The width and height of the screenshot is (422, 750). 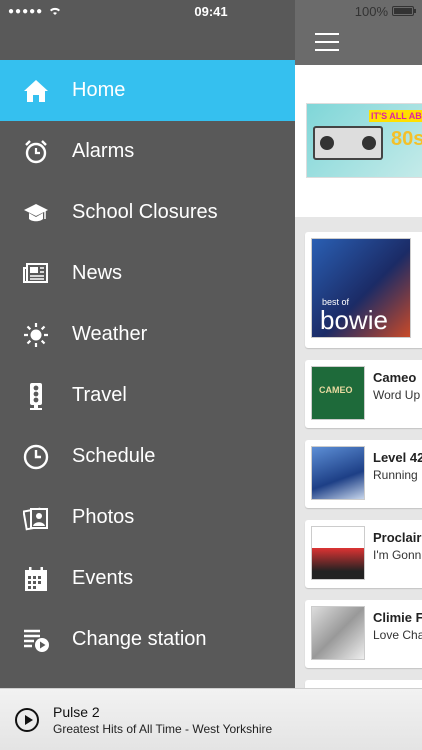 I want to click on track-title: Cameo, so click(x=395, y=377).